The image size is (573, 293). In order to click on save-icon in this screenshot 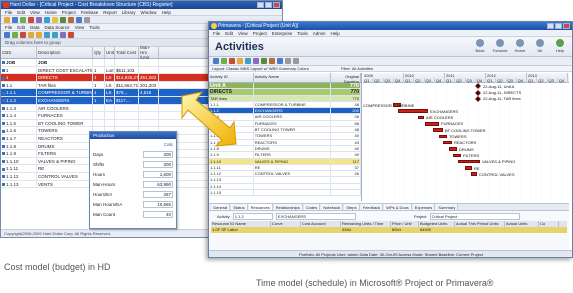, I will do `click(15, 19)`.